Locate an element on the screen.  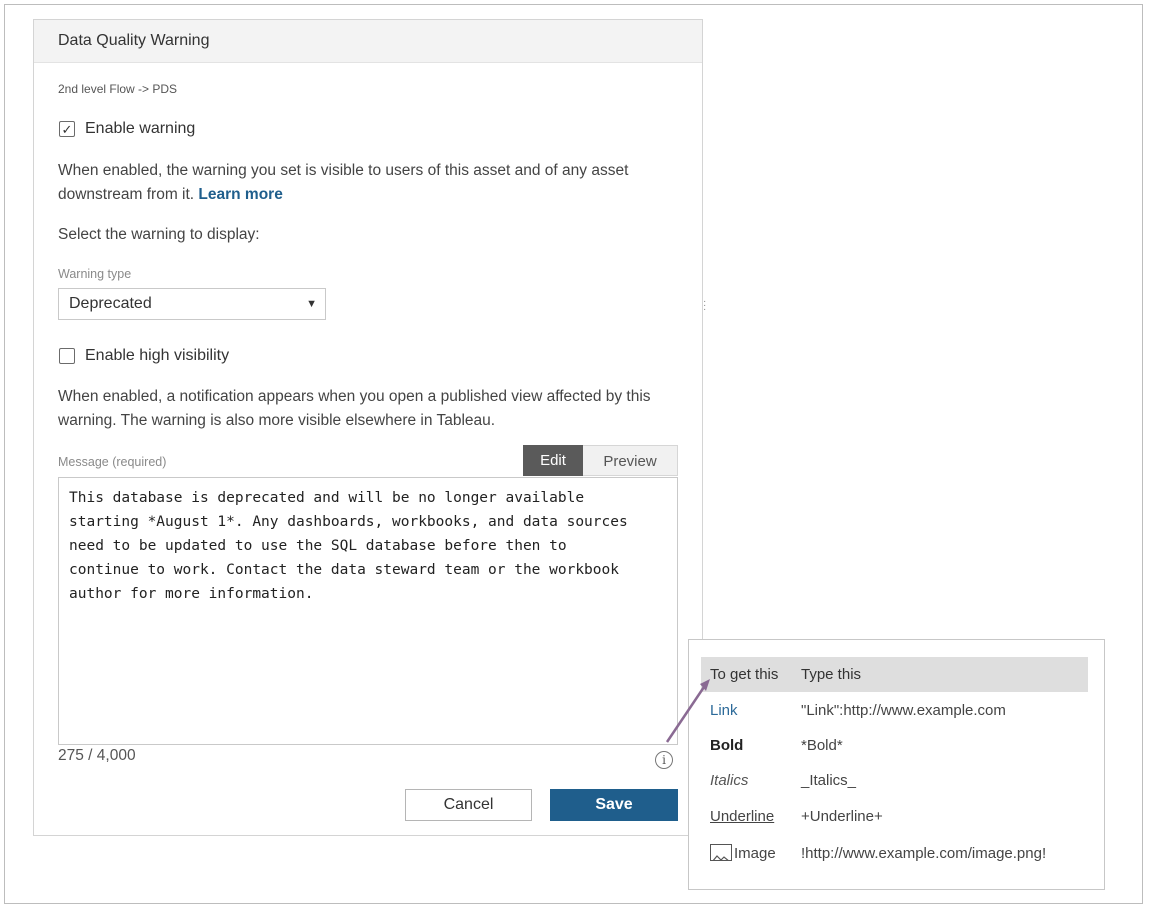
tab-preview: Preview is located at coordinates (630, 460).